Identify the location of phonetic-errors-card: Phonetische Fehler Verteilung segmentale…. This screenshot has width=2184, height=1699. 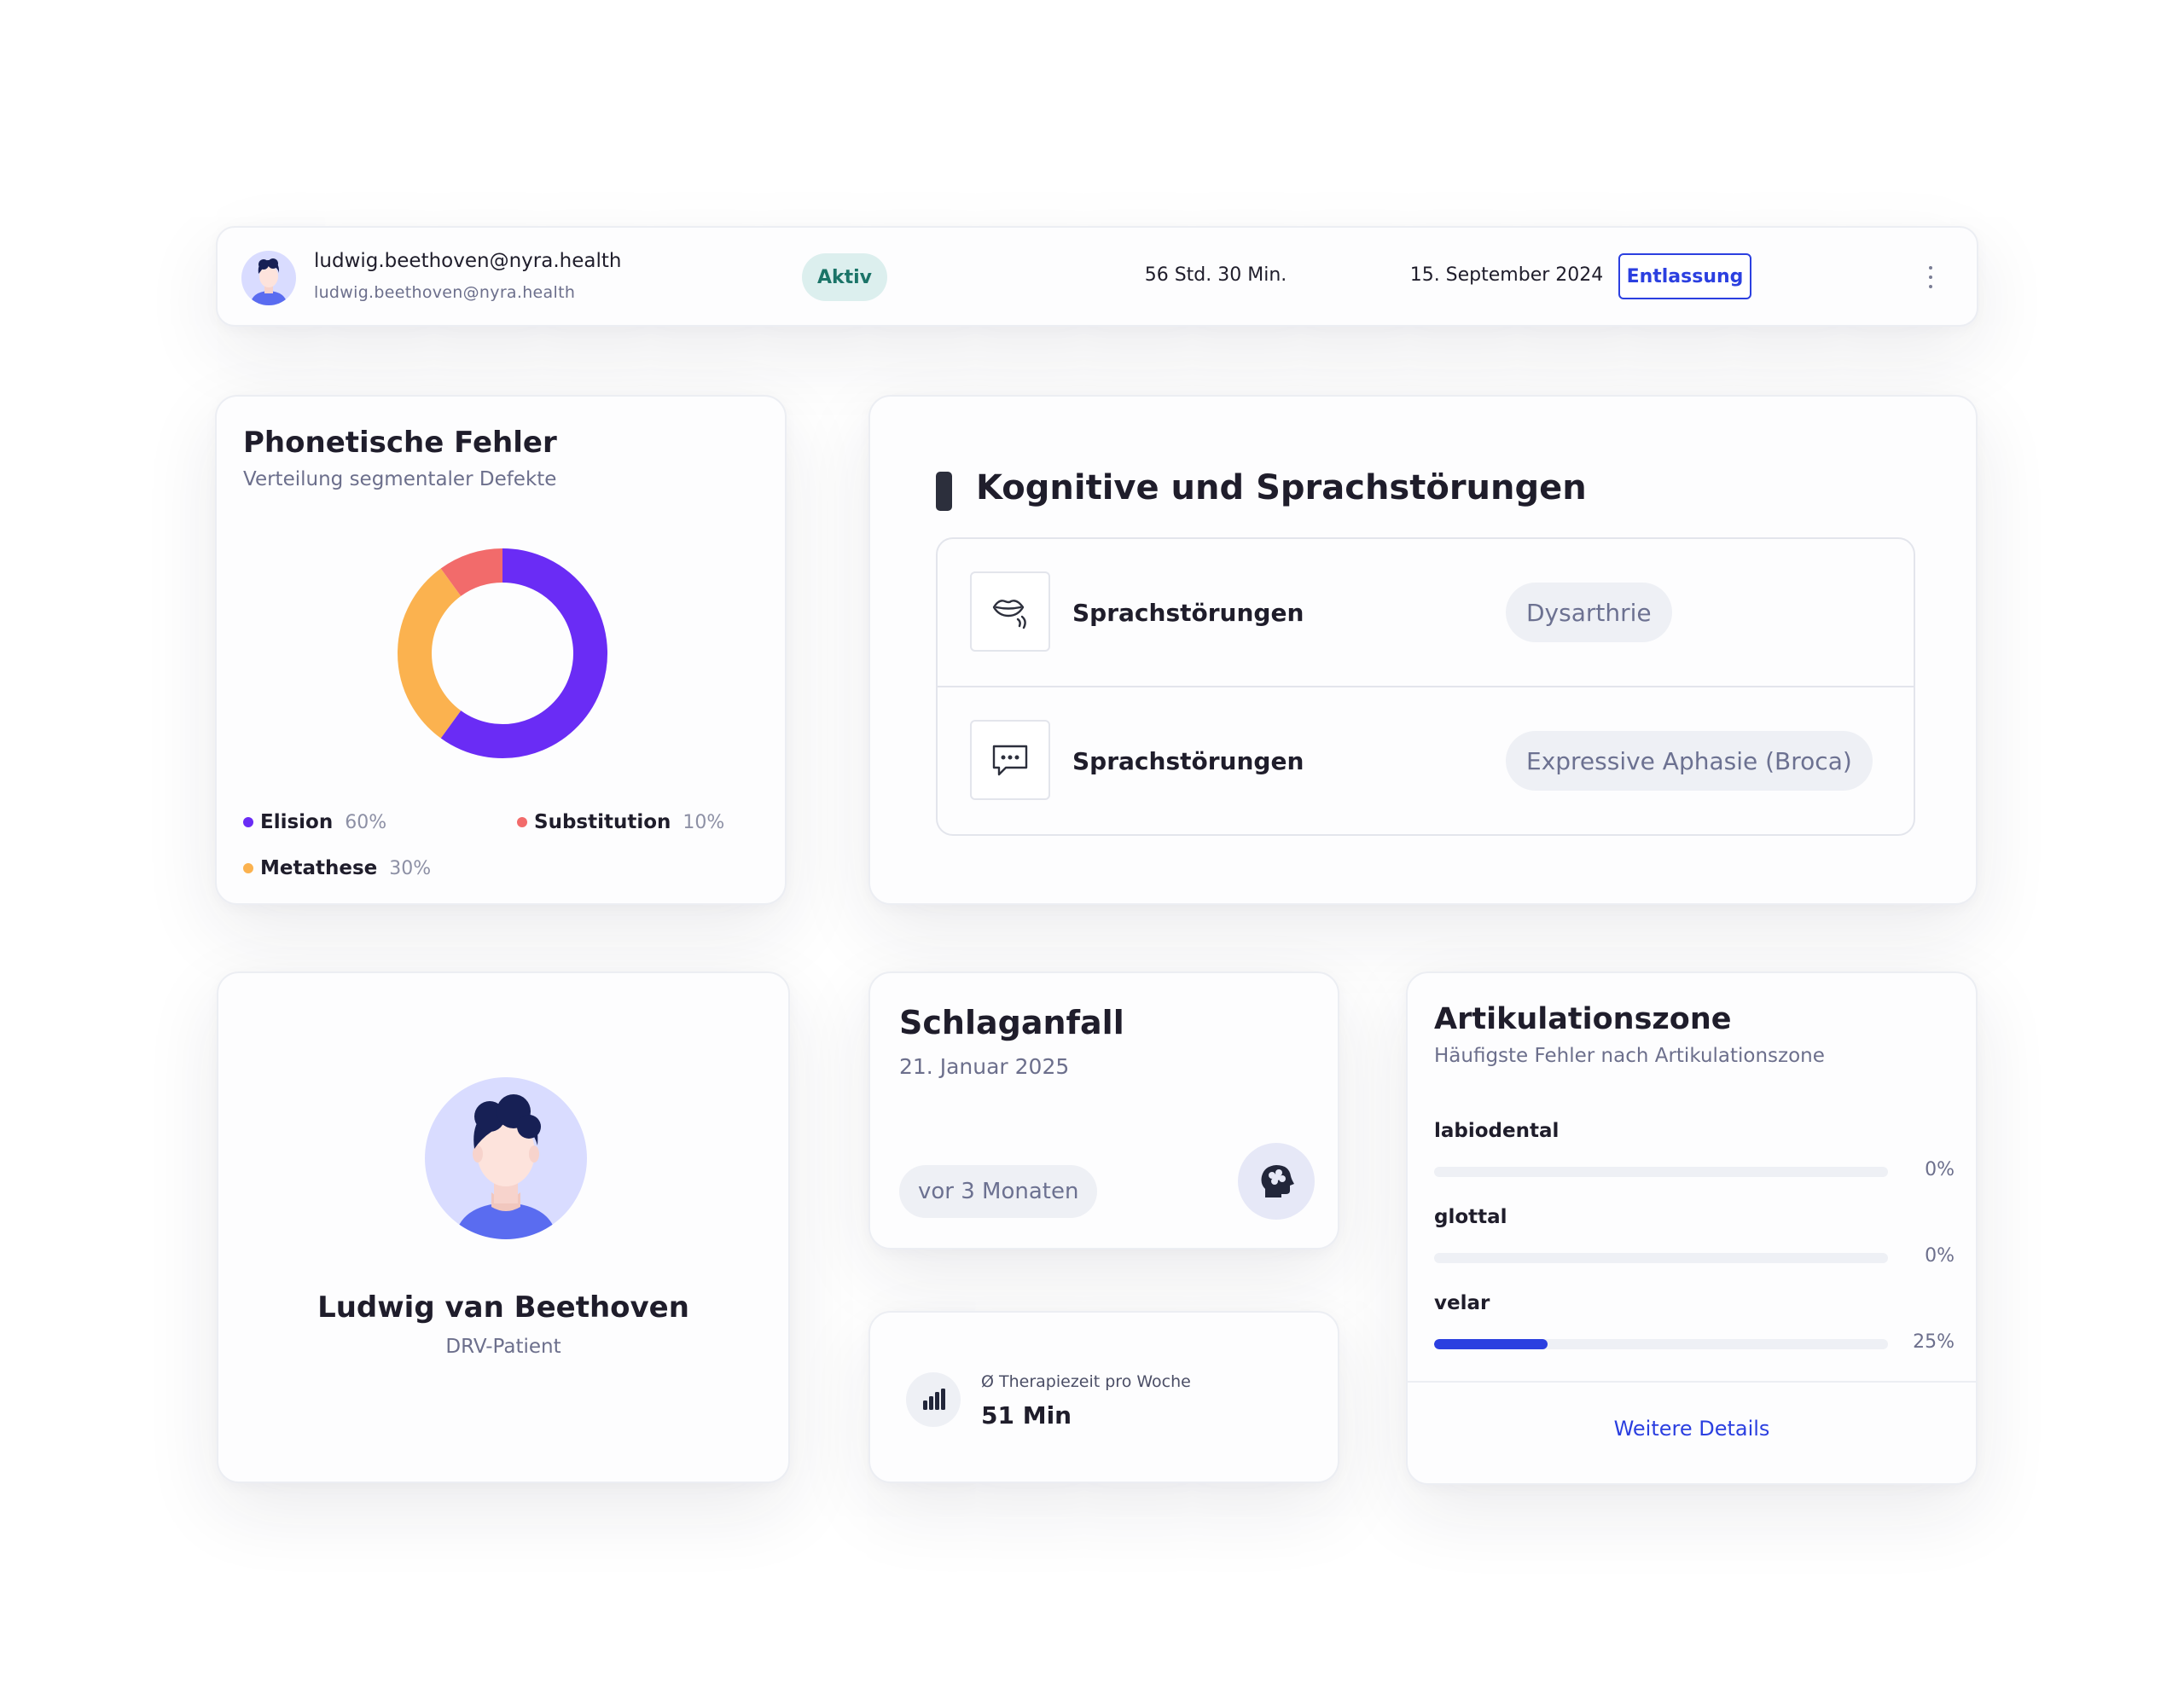
(501, 650).